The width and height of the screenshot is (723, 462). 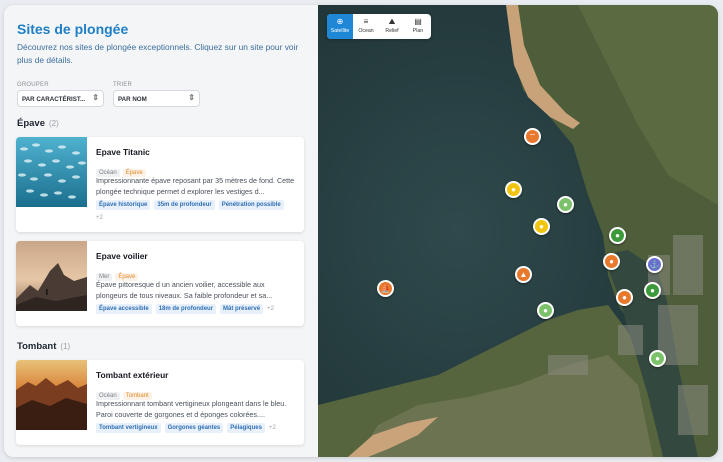 I want to click on layer-plan-button: ▤ Plan, so click(x=418, y=26).